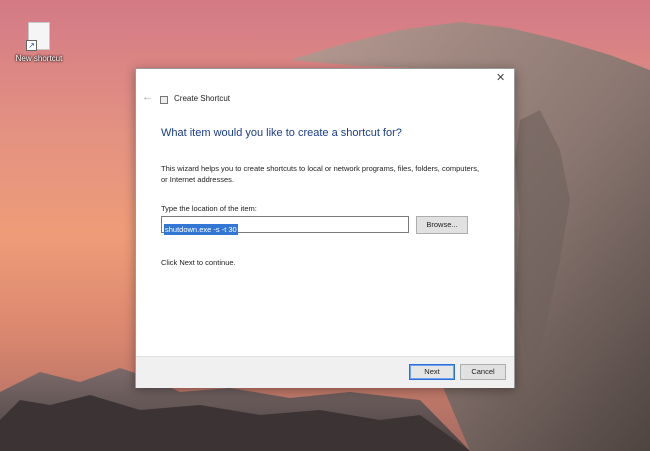 Image resolution: width=650 pixels, height=451 pixels. Describe the element at coordinates (500, 78) in the screenshot. I see `close-icon: ✕` at that location.